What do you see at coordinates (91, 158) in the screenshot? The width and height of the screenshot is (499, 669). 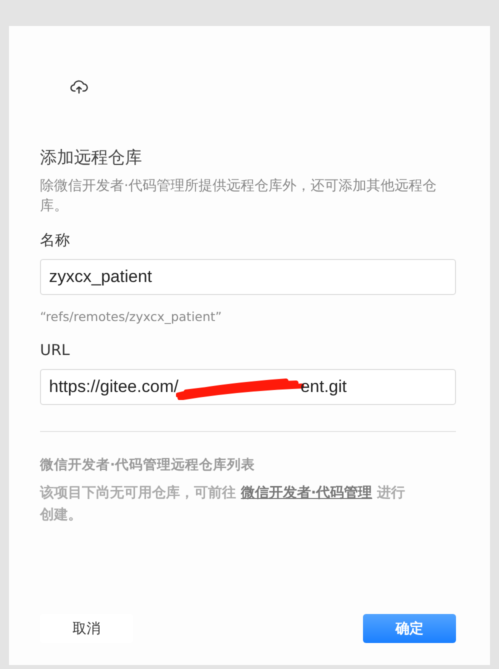 I see `dialog-title: 添加远程仓库` at bounding box center [91, 158].